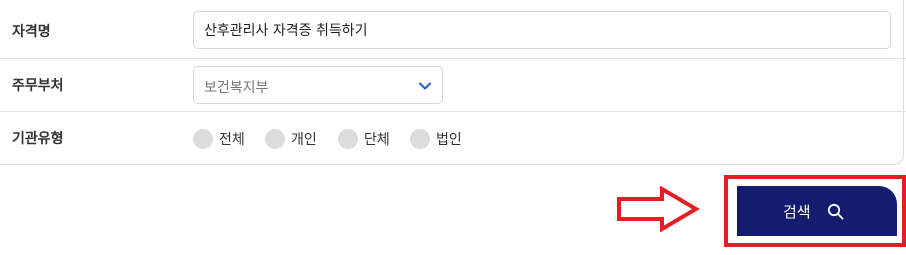 The width and height of the screenshot is (906, 255). What do you see at coordinates (797, 212) in the screenshot?
I see `search-button-label: 검색` at bounding box center [797, 212].